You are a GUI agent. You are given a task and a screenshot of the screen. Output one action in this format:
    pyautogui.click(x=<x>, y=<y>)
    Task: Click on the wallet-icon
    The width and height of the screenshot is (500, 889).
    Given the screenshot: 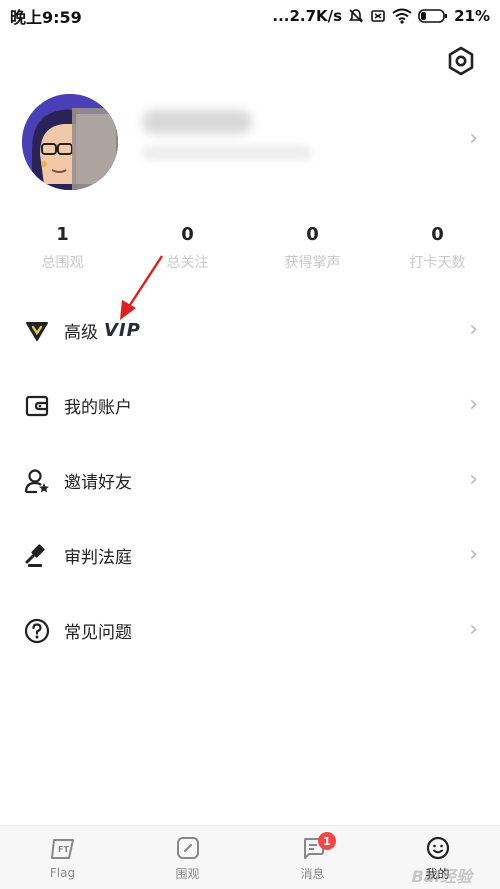 What is the action you would take?
    pyautogui.click(x=37, y=406)
    